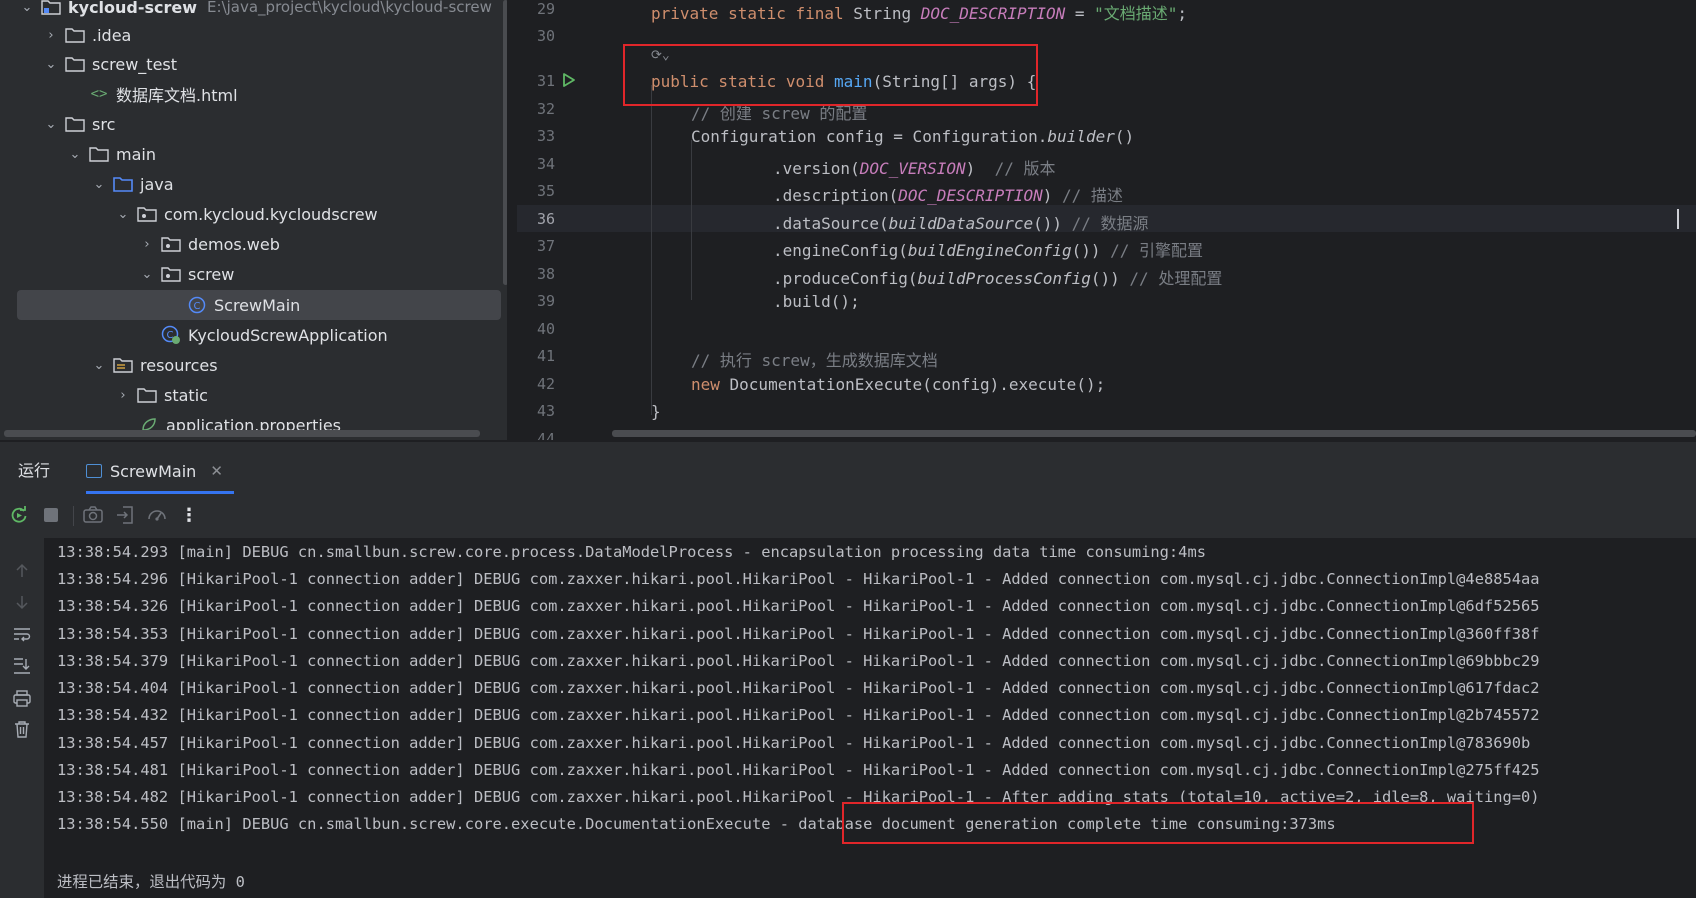  I want to click on tree-horizontal-scrollbar, so click(242, 433).